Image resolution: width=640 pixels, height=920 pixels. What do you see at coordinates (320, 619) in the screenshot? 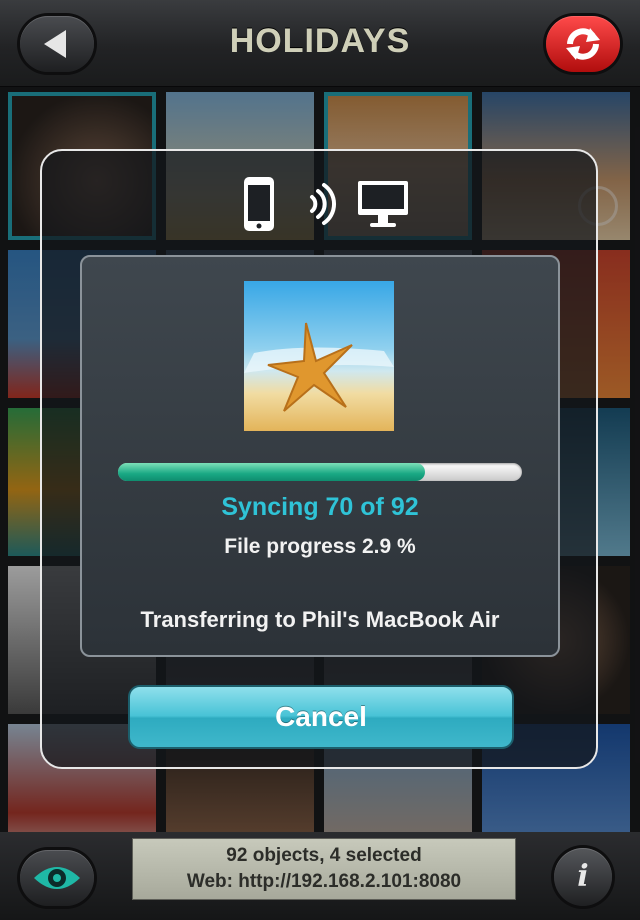
I see `transfer-target-text: Transferring to Phil's MacBook Air` at bounding box center [320, 619].